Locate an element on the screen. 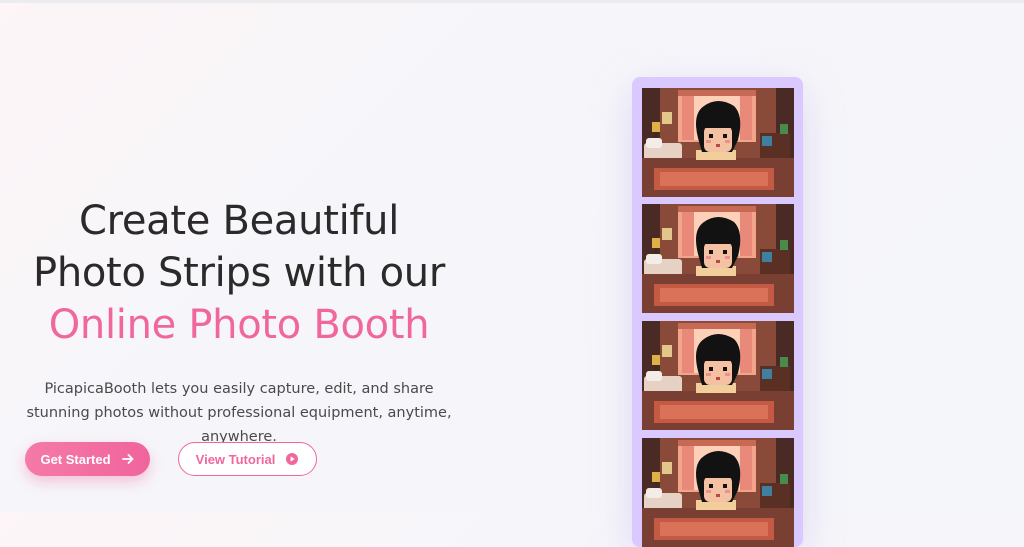 Image resolution: width=1024 pixels, height=547 pixels. play-circle-icon is located at coordinates (292, 459).